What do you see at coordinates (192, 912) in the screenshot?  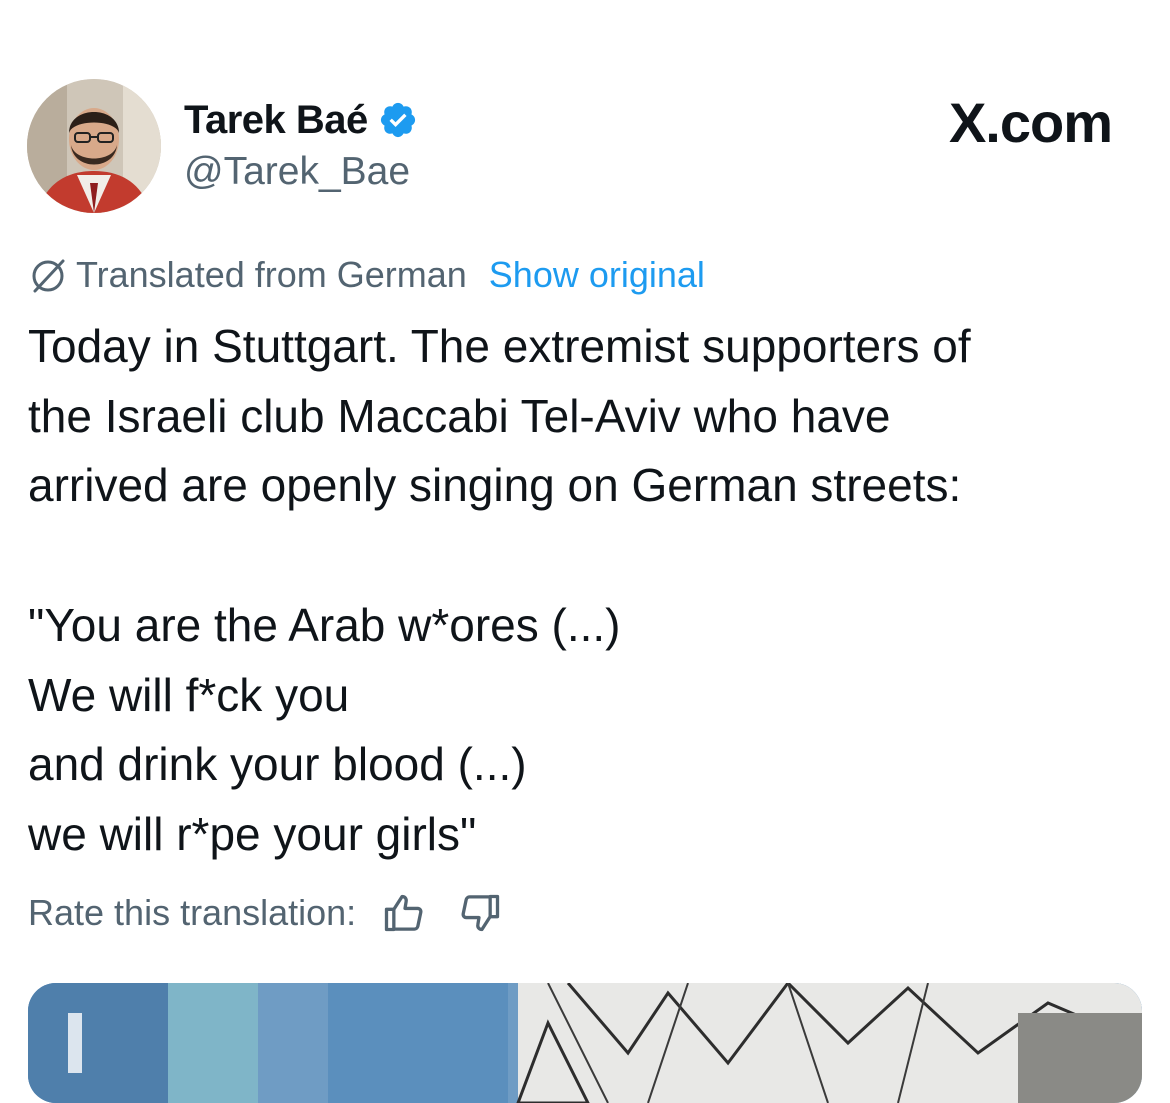 I see `rate-translation-label: Rate this translation:` at bounding box center [192, 912].